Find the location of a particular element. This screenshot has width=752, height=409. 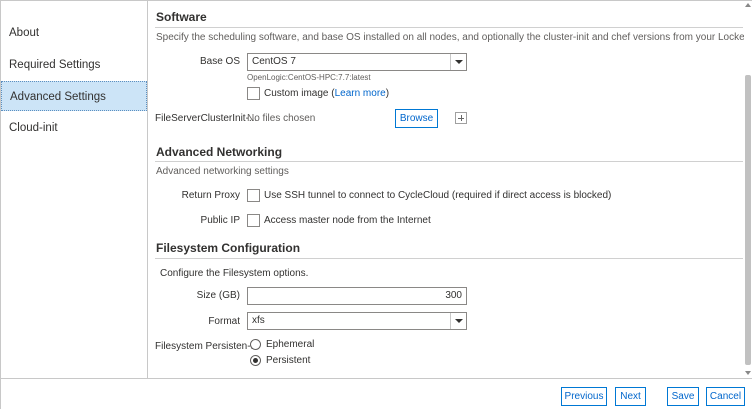

public-ip-checkbox is located at coordinates (253, 220).